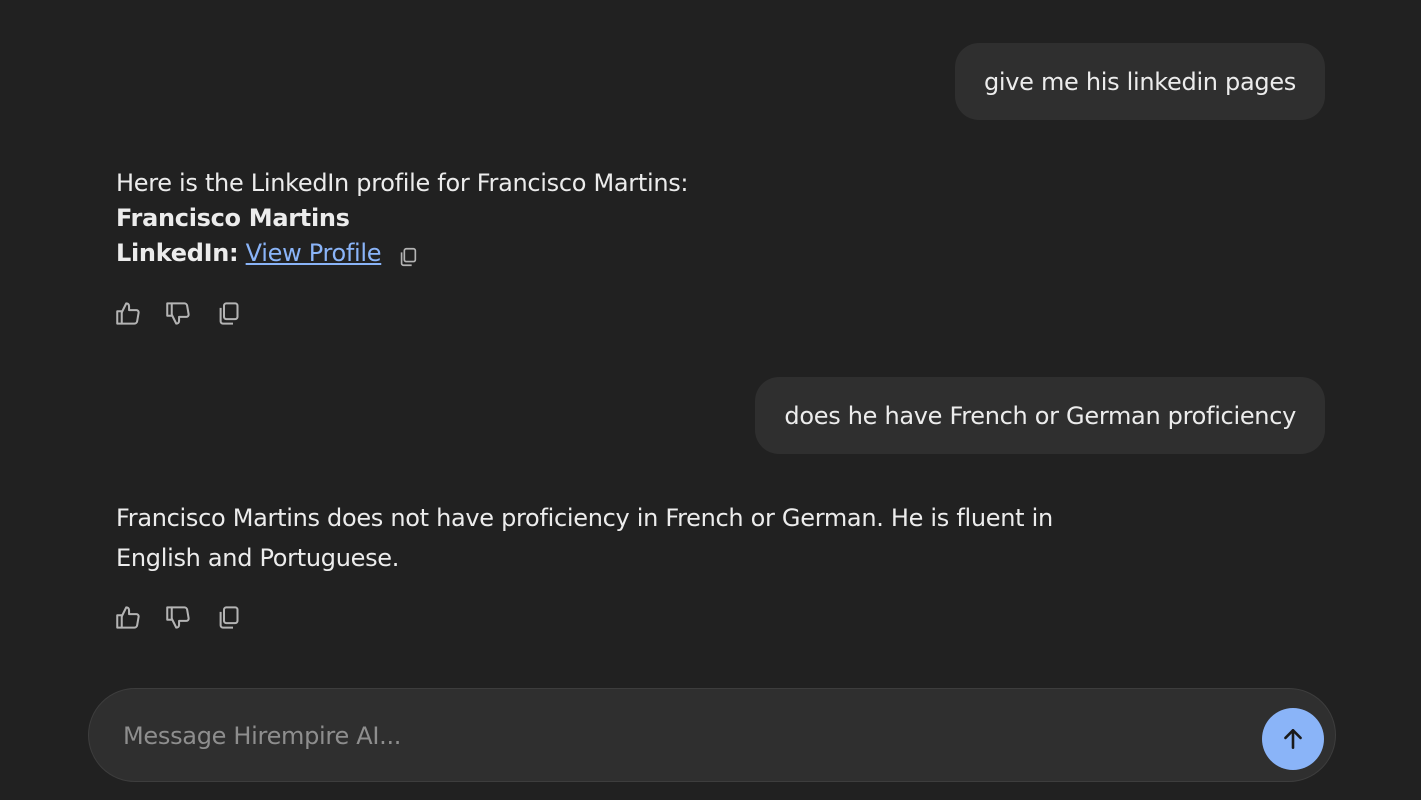 This screenshot has width=1421, height=800. I want to click on user-message-text: give me his linkedin pages, so click(1139, 81).